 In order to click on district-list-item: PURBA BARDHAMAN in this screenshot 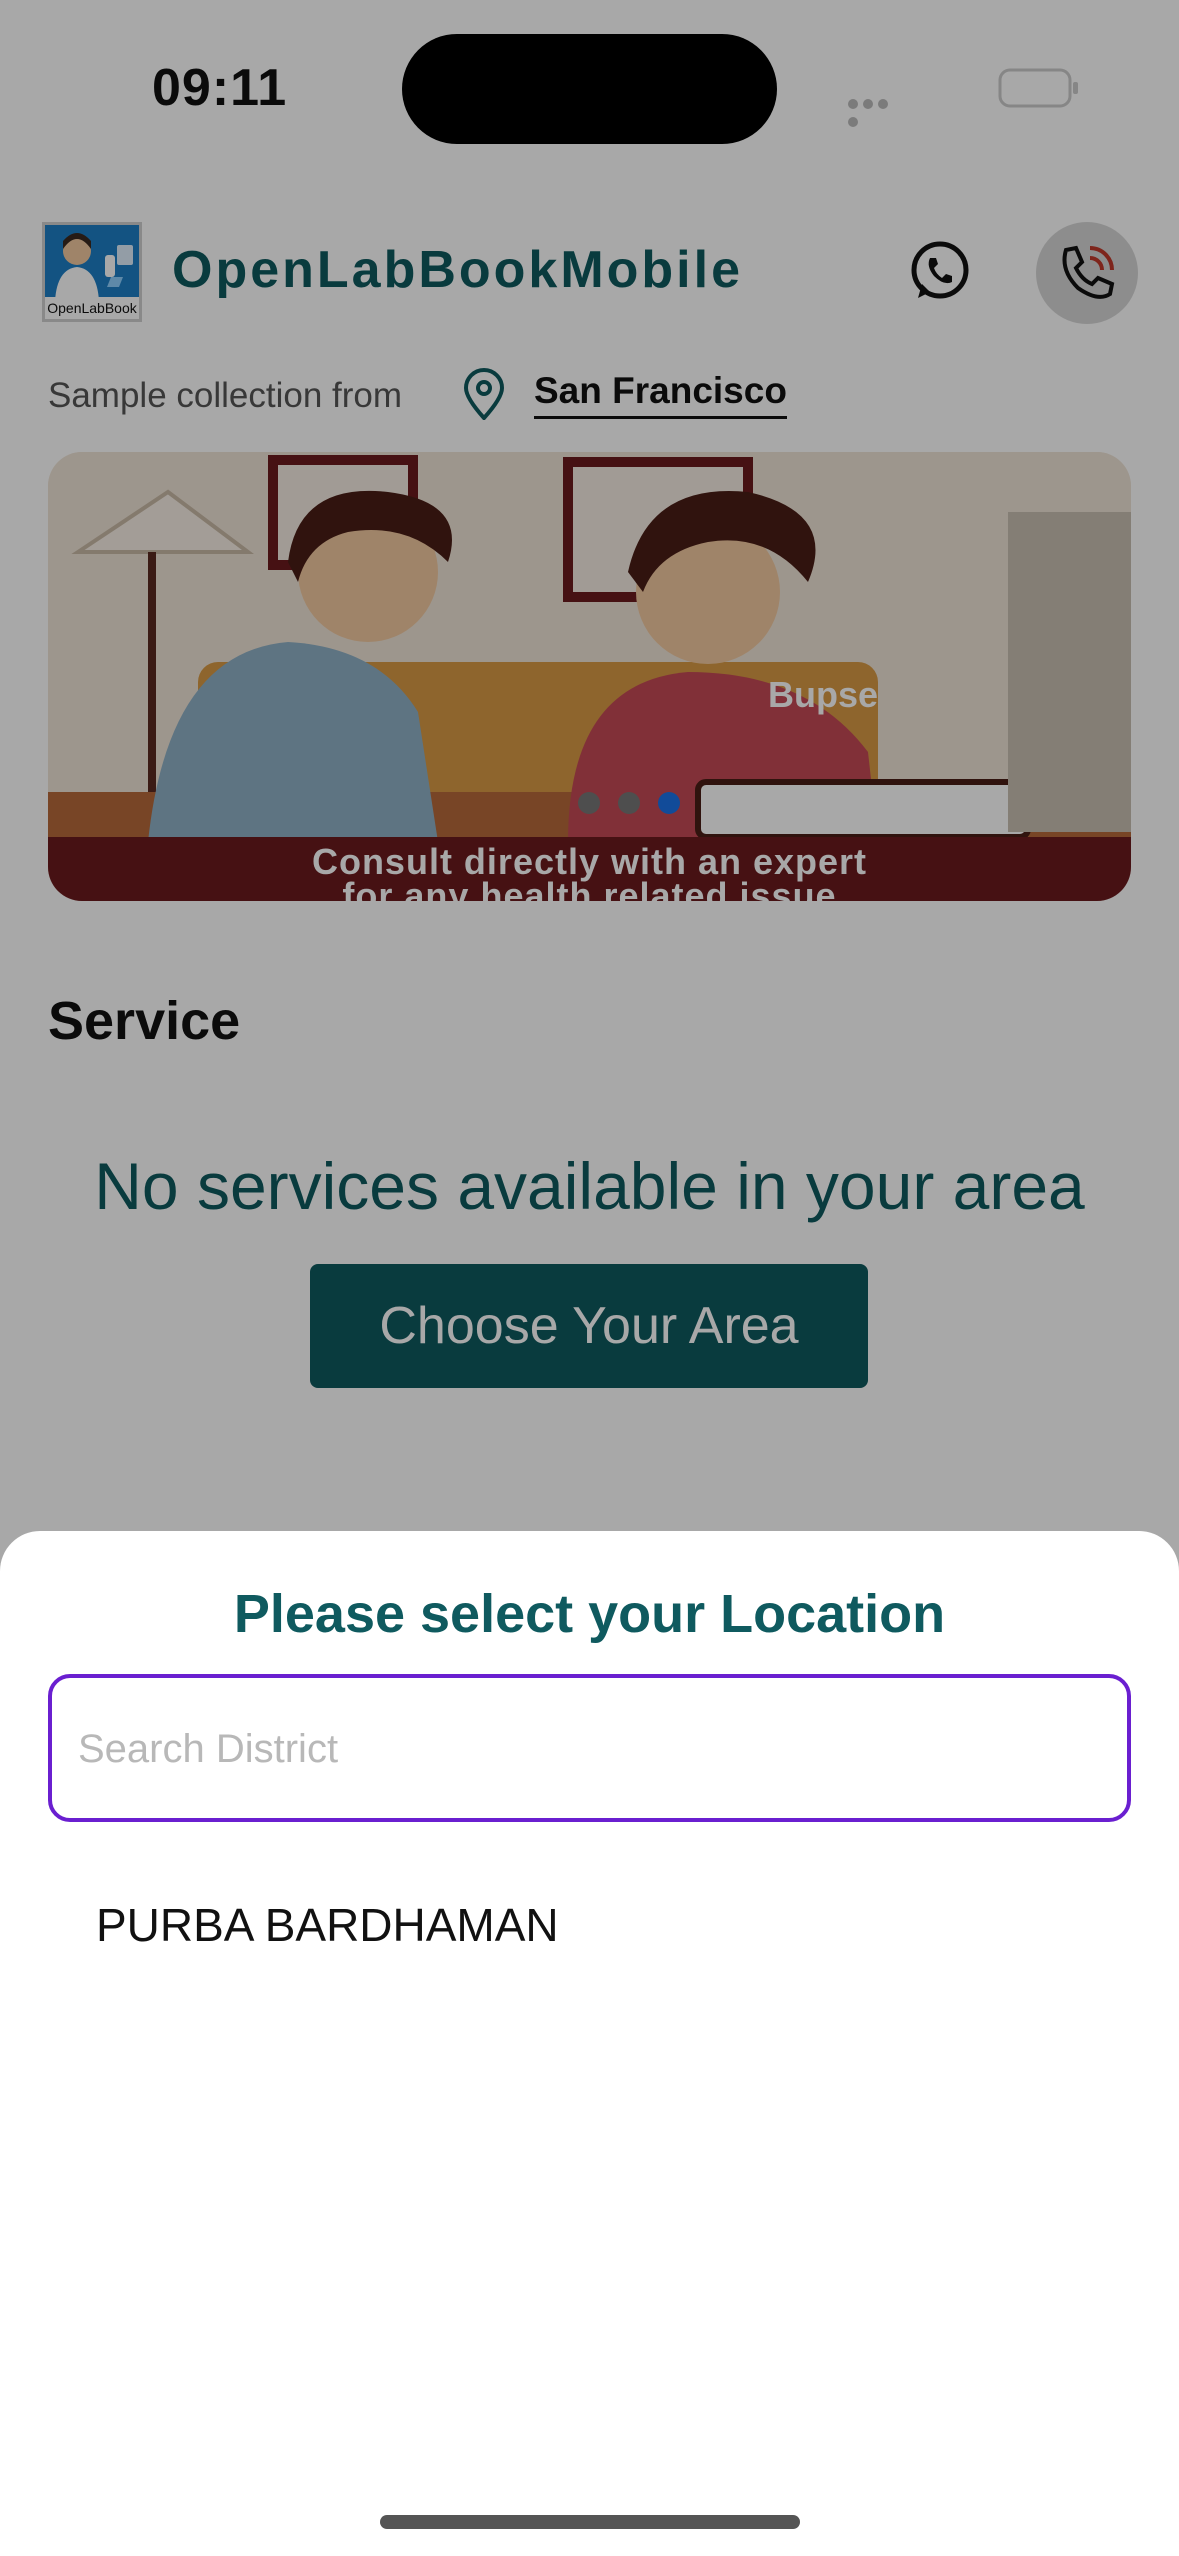, I will do `click(327, 1925)`.